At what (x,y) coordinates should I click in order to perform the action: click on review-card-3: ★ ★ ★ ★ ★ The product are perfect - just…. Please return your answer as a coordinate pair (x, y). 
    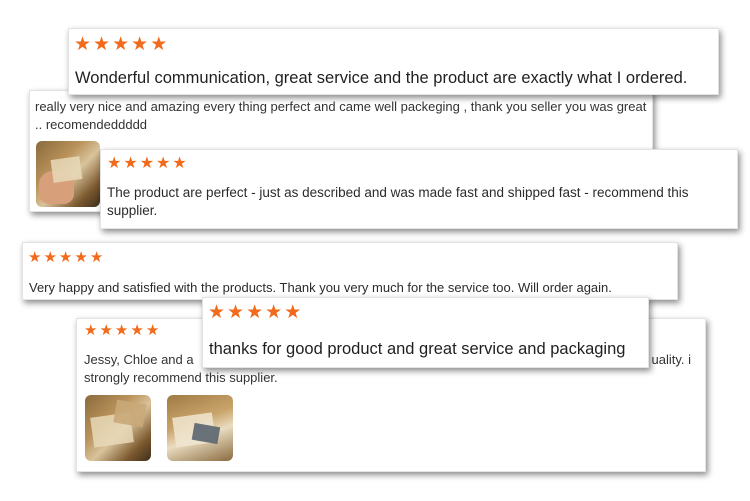
    Looking at the image, I should click on (419, 189).